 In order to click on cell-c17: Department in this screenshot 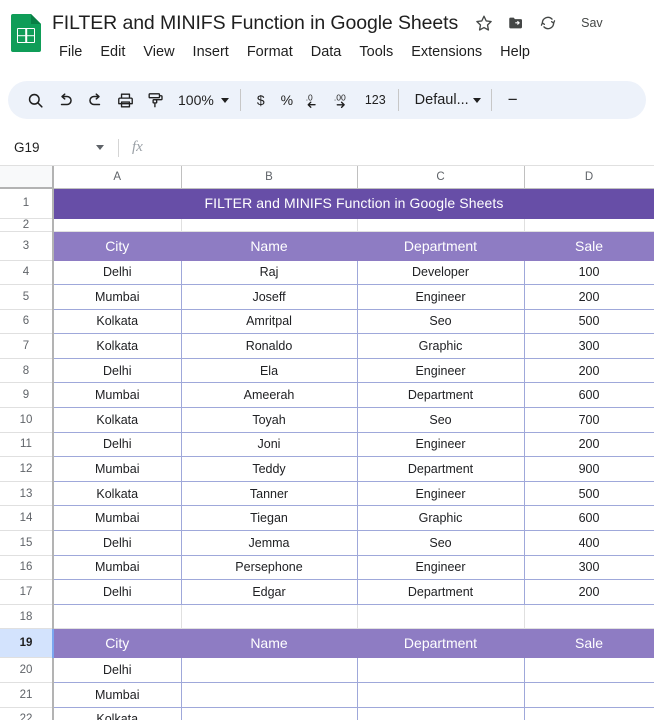, I will do `click(441, 592)`.